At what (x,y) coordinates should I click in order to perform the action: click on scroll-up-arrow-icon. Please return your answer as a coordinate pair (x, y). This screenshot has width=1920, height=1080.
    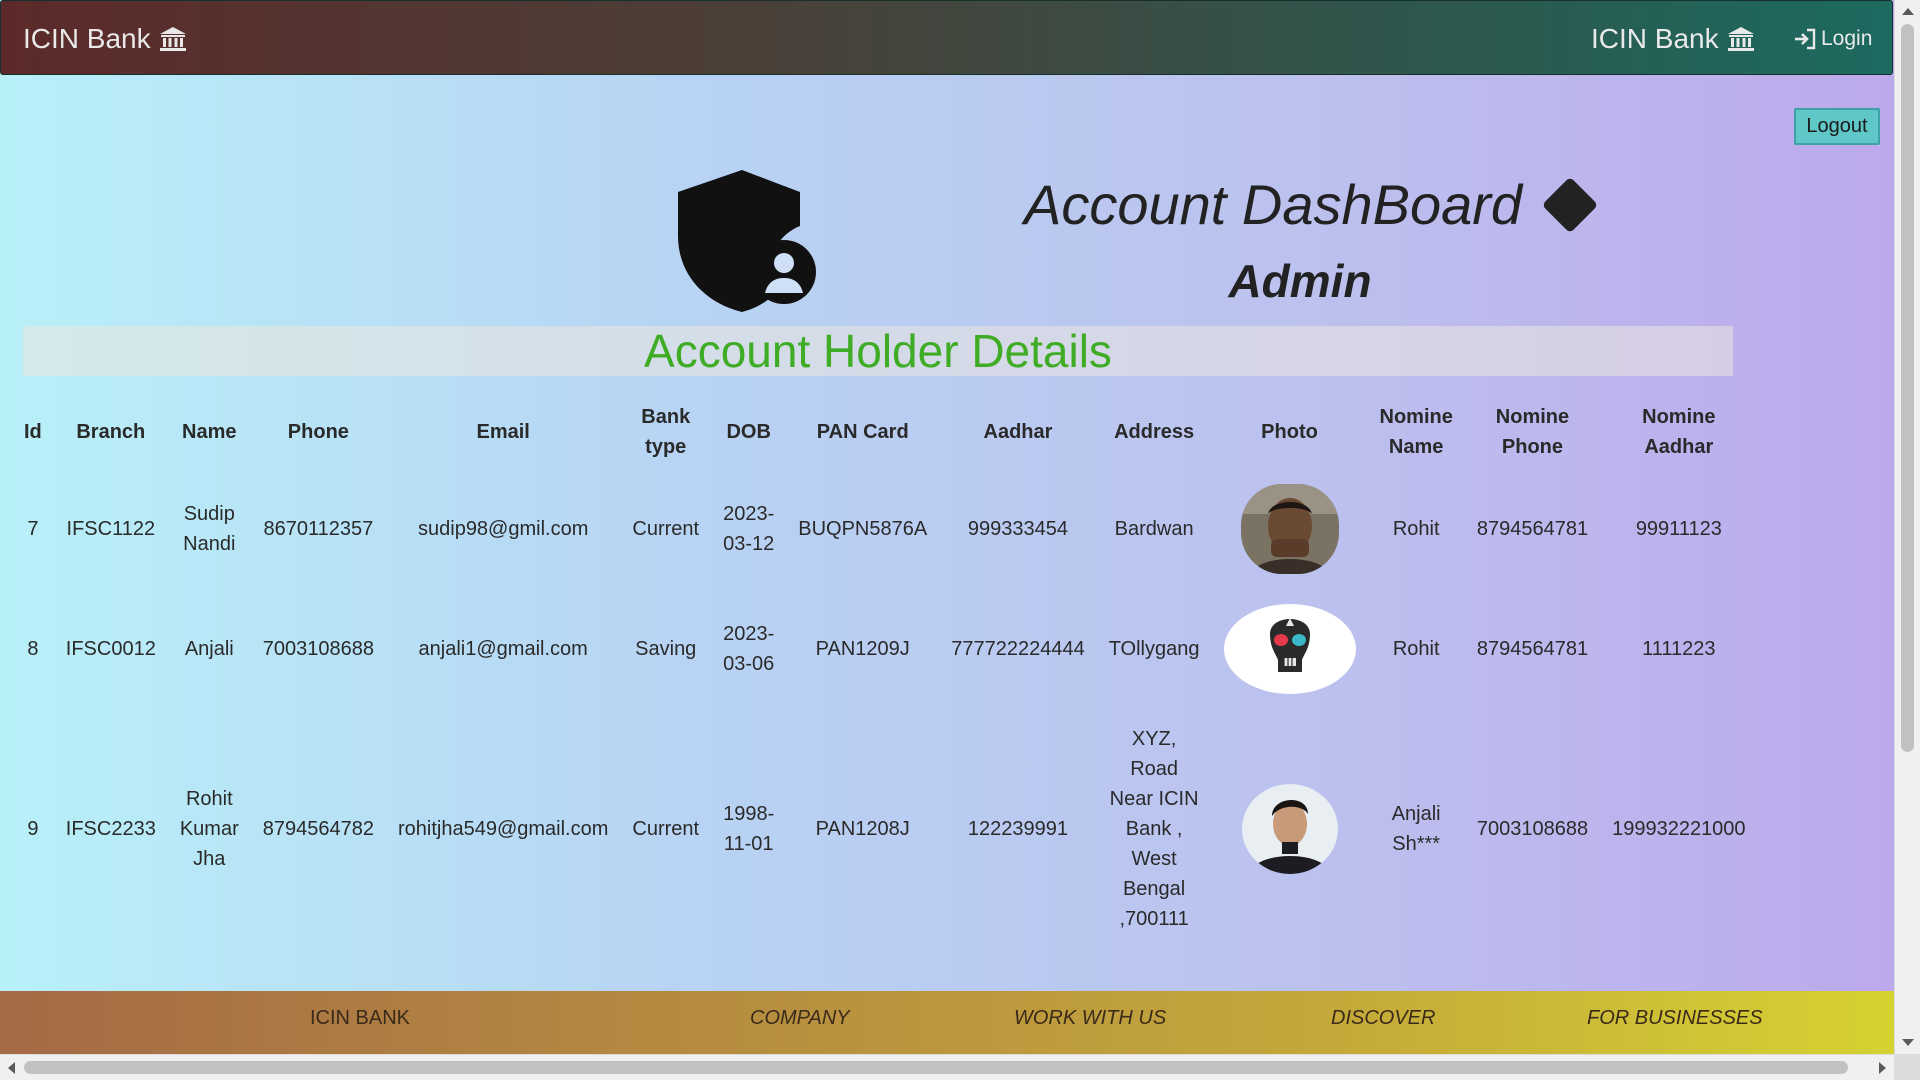
    Looking at the image, I should click on (1908, 11).